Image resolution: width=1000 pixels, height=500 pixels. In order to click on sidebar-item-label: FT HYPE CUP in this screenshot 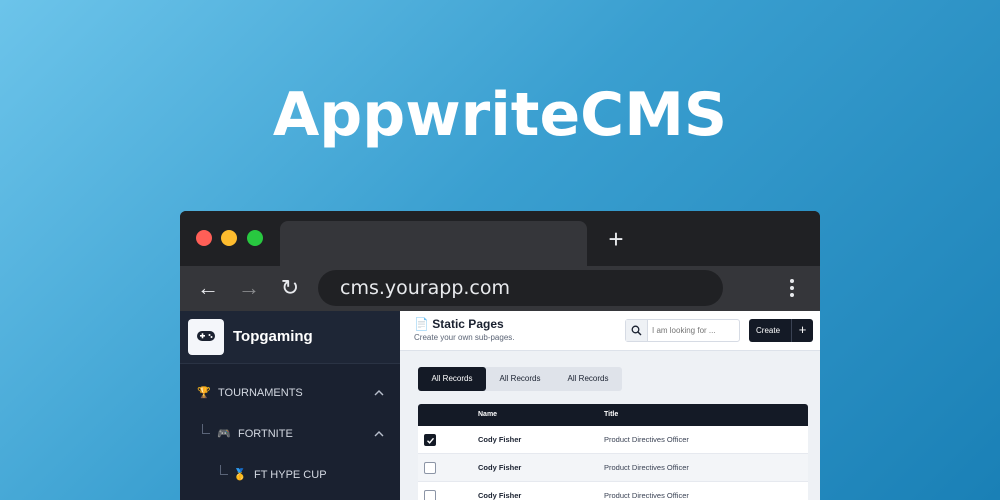, I will do `click(290, 475)`.